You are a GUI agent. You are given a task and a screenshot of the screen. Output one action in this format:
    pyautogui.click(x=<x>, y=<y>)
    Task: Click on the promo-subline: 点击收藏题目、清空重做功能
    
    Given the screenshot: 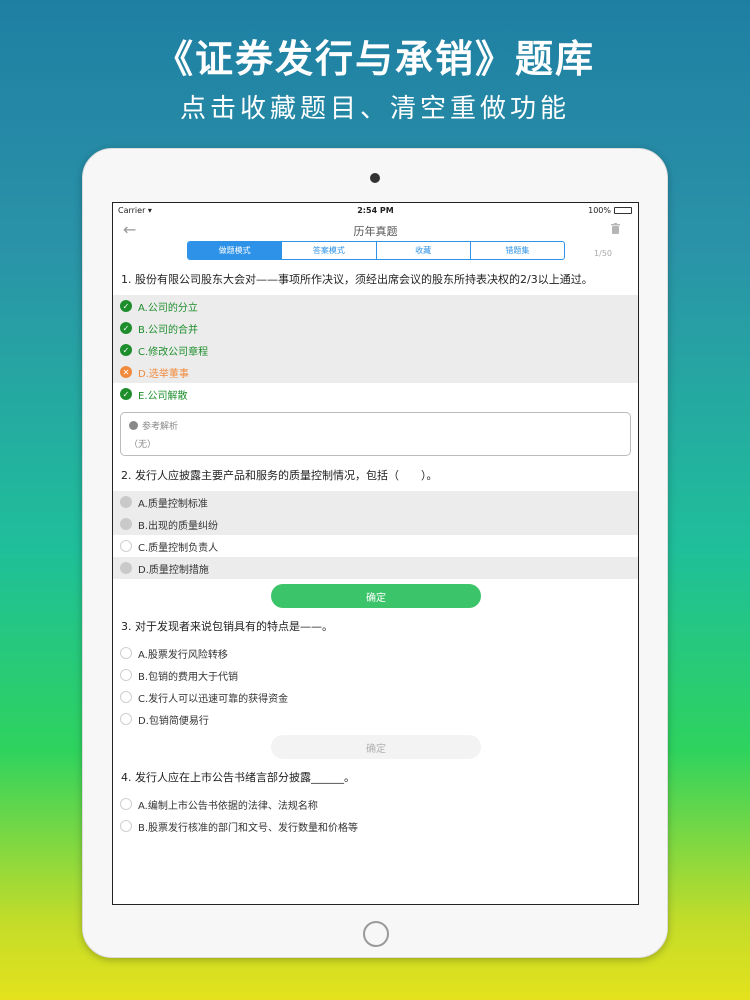 What is the action you would take?
    pyautogui.click(x=374, y=109)
    